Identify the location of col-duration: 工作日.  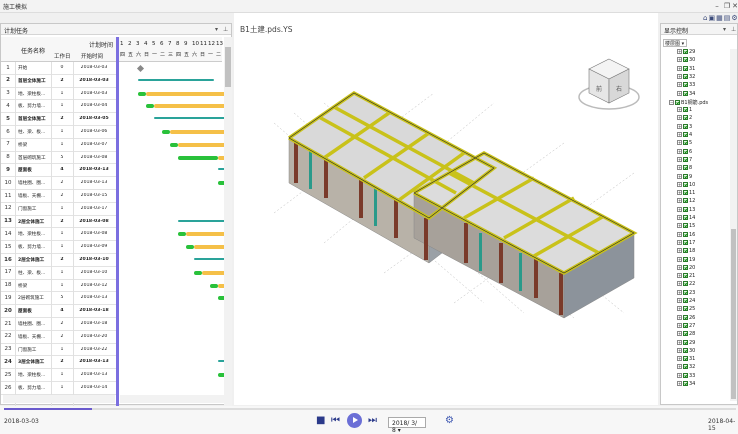
(62, 56).